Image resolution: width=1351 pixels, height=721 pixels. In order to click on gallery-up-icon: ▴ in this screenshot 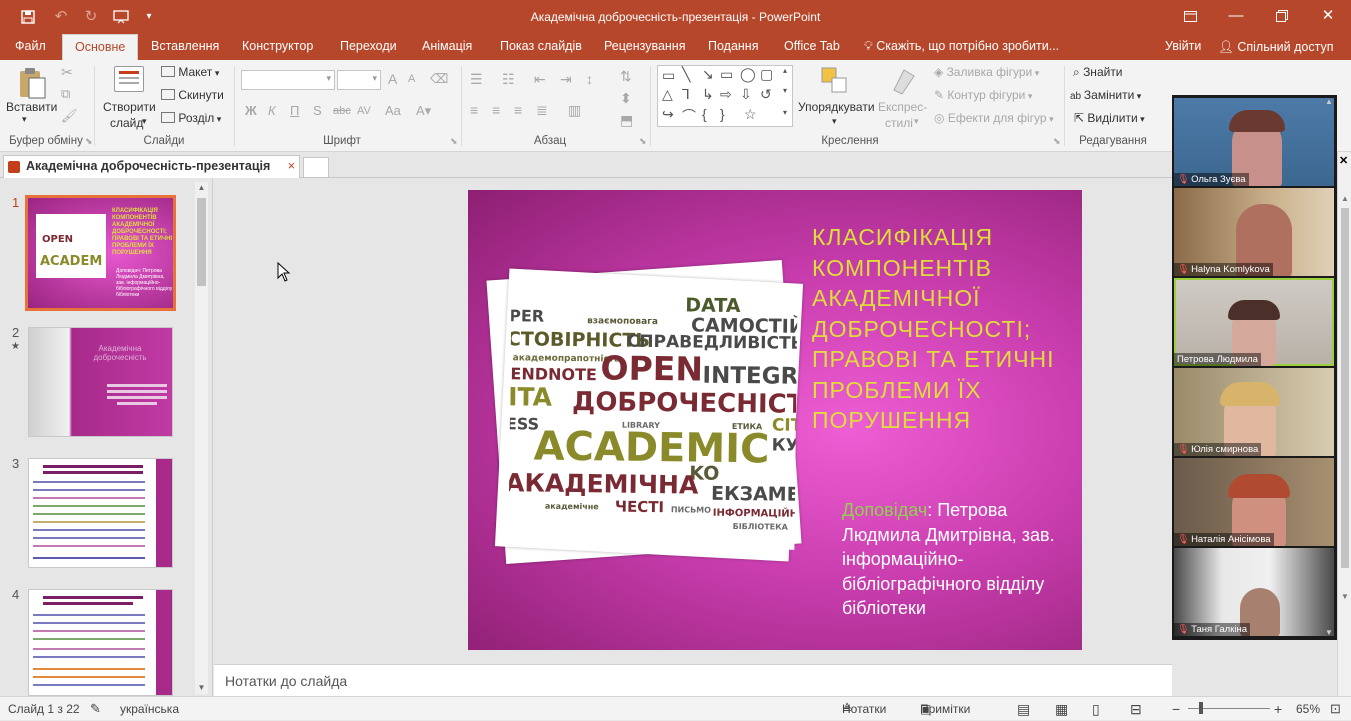, I will do `click(785, 70)`.